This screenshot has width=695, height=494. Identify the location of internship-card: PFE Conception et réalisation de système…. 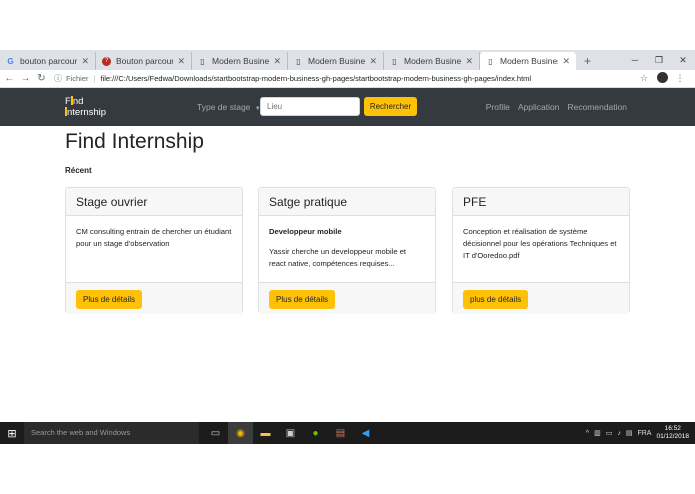
(541, 250).